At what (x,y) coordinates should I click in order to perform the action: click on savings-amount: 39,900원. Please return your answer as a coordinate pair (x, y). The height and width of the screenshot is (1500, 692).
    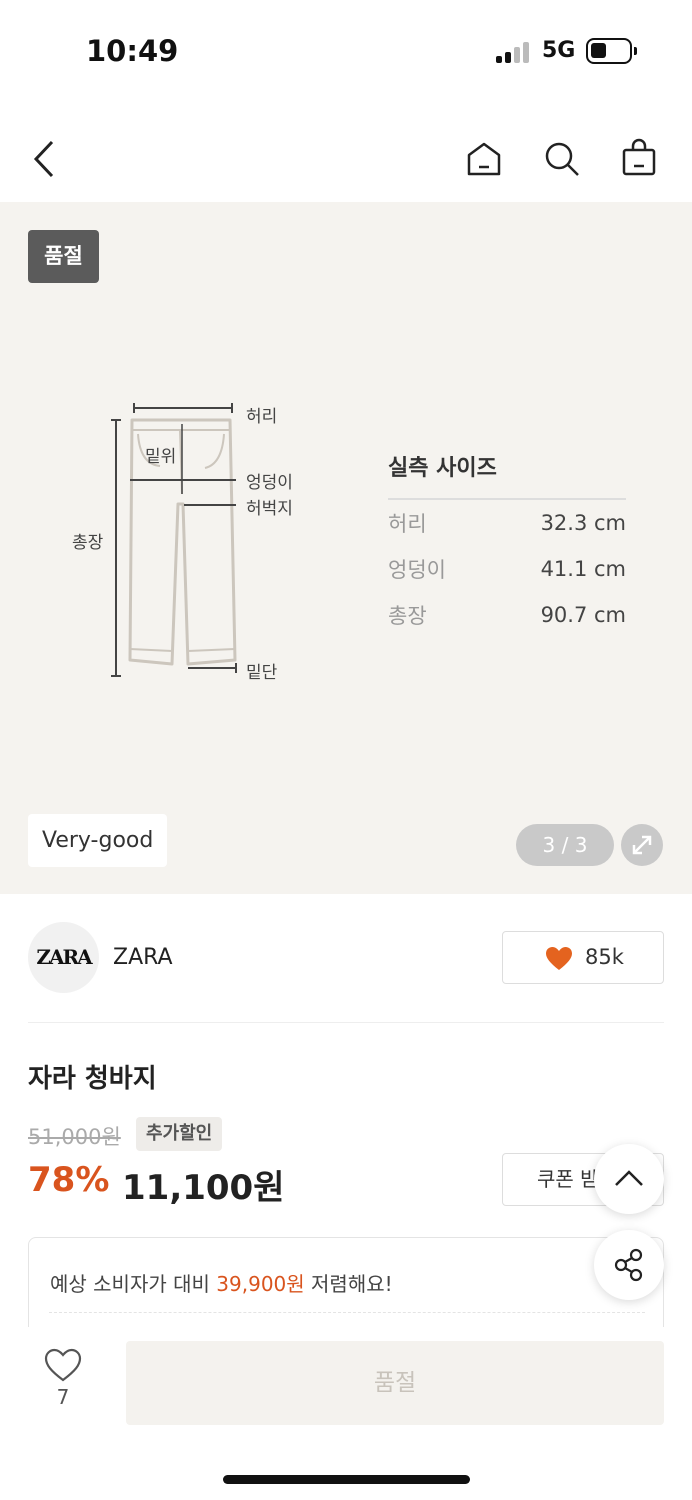
    Looking at the image, I should click on (260, 1284).